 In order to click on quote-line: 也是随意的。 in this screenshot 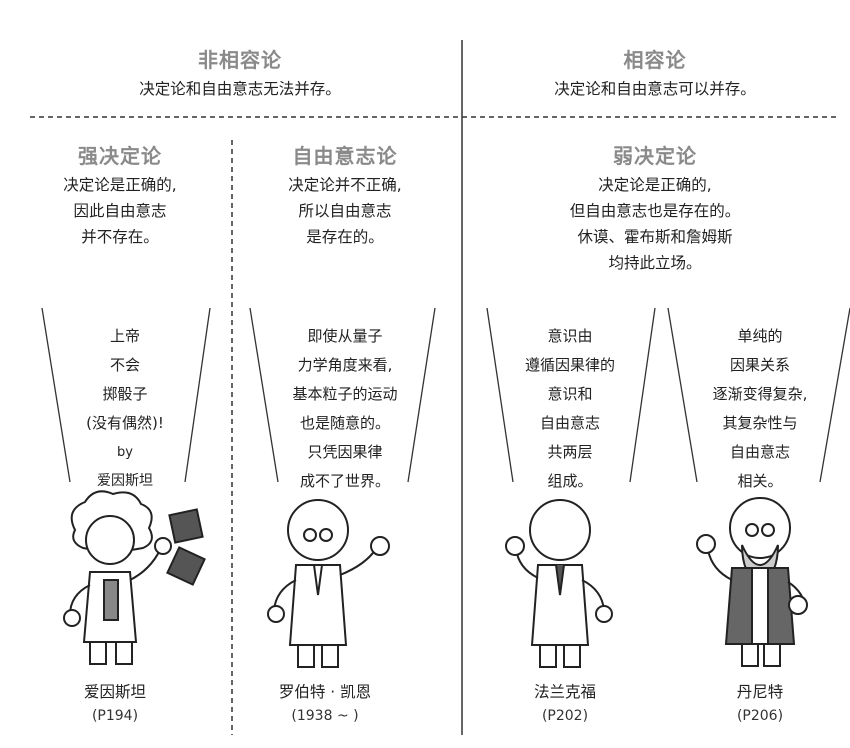, I will do `click(344, 423)`.